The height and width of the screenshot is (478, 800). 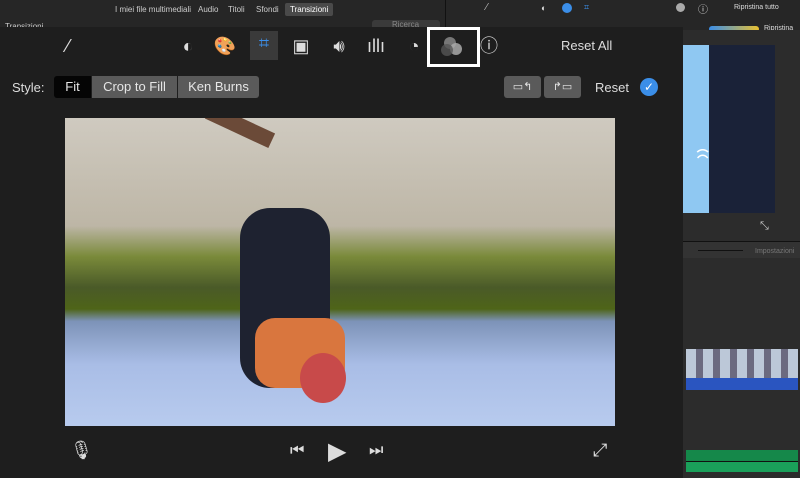 What do you see at coordinates (720, 250) in the screenshot?
I see `zoom-slider` at bounding box center [720, 250].